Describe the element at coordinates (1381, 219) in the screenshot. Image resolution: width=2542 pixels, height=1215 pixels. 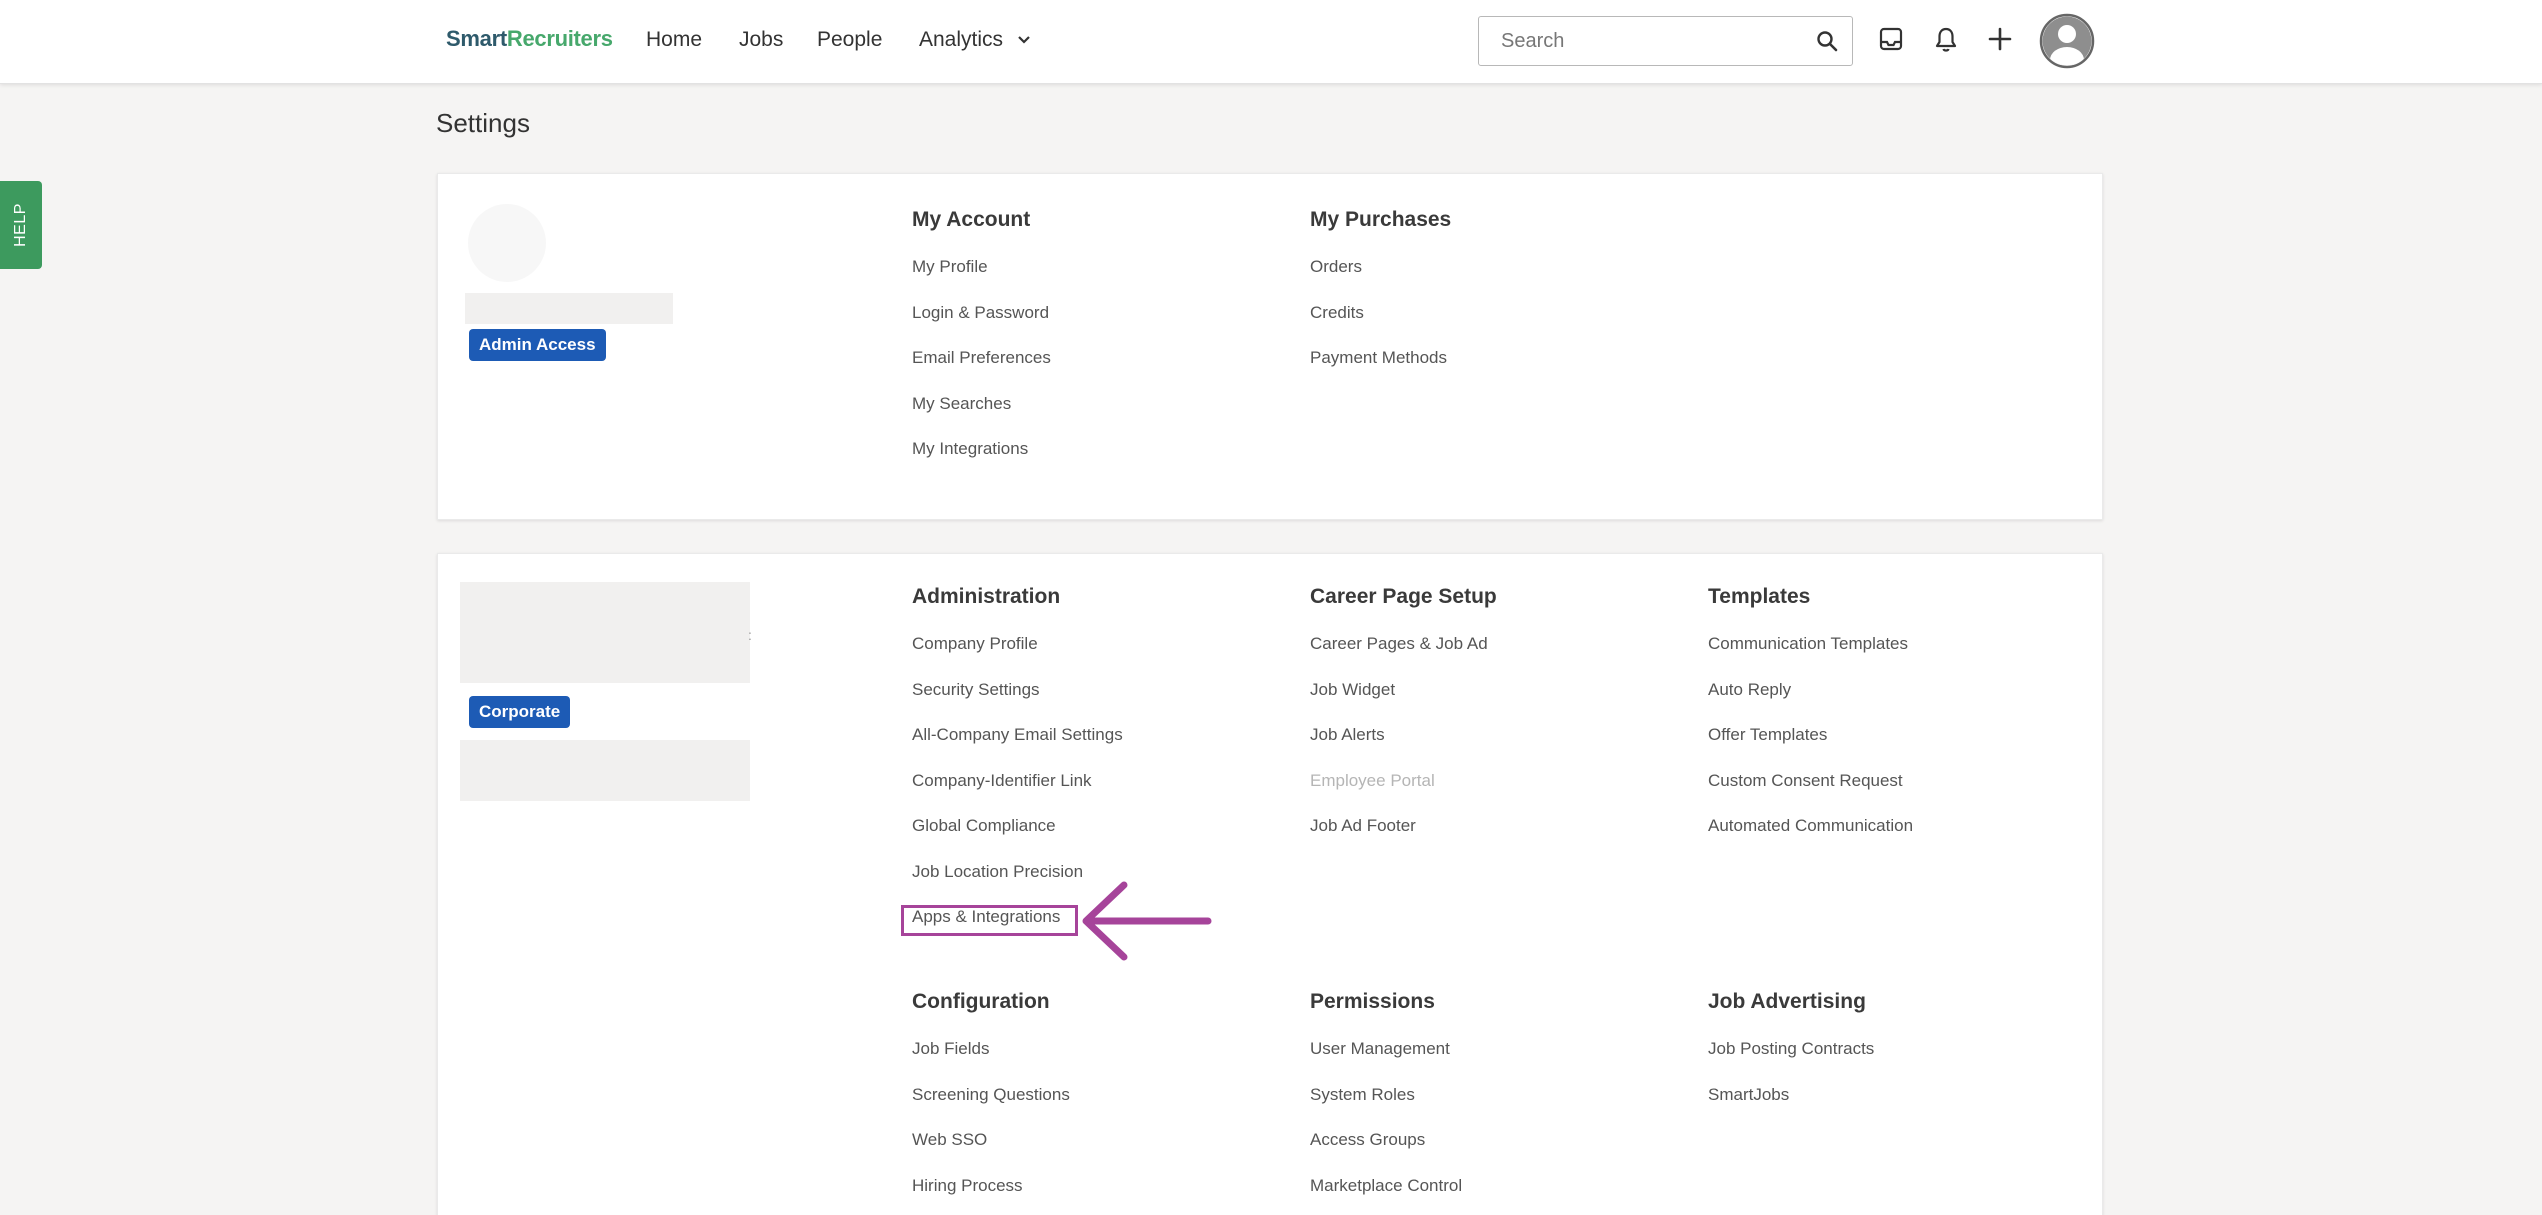
I see `my-purchases-heading: My Purchases` at that location.